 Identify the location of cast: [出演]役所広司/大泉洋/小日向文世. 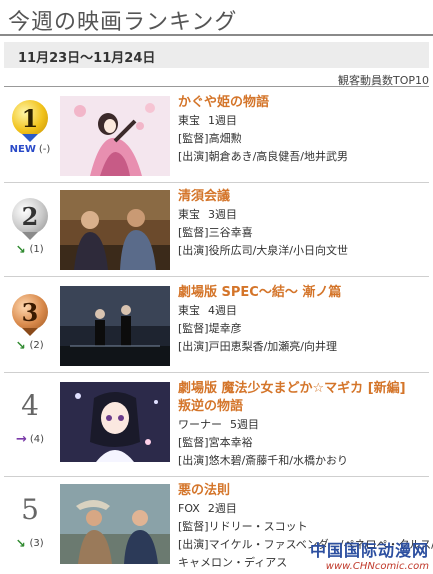
(263, 250).